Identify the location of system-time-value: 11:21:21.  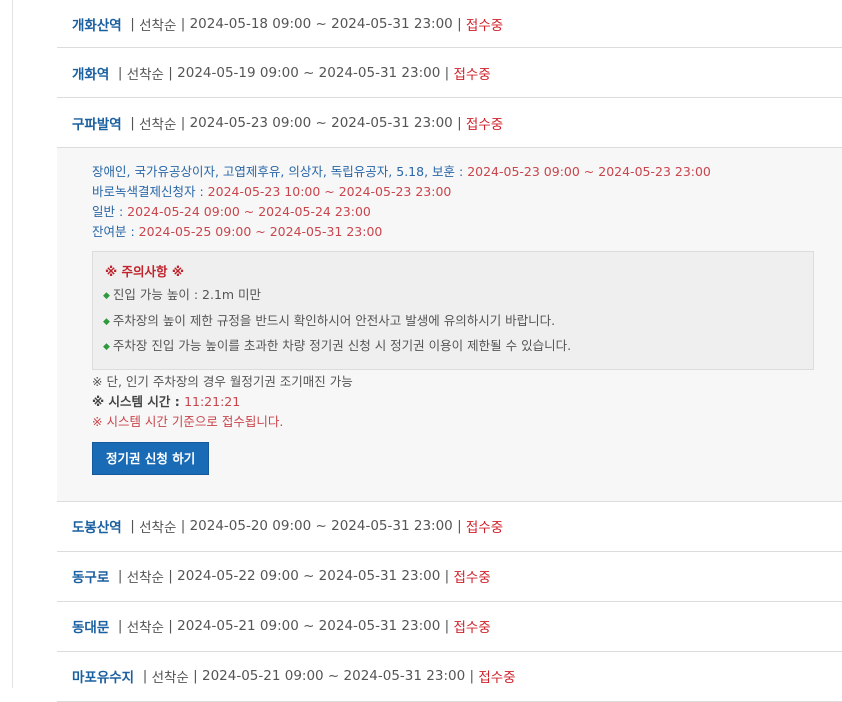
(212, 401).